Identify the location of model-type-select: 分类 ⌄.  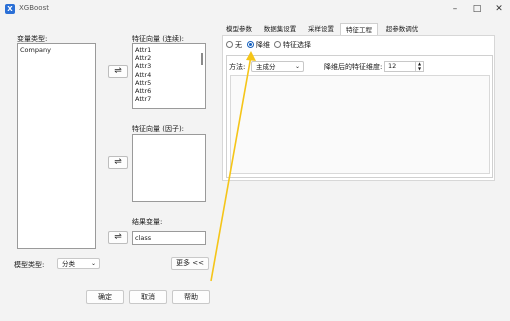
(78, 263).